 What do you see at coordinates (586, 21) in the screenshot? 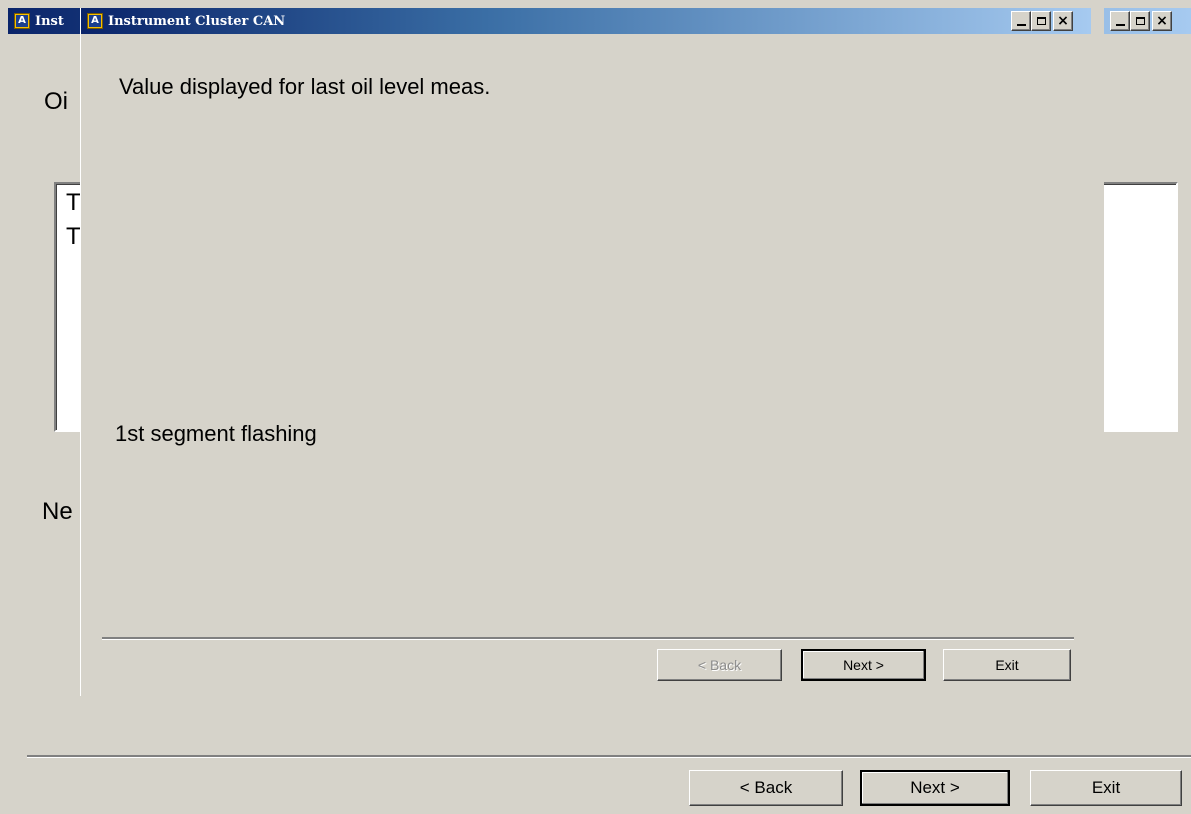
I see `dialog-titlebar: A Instrument Cluster CAN` at bounding box center [586, 21].